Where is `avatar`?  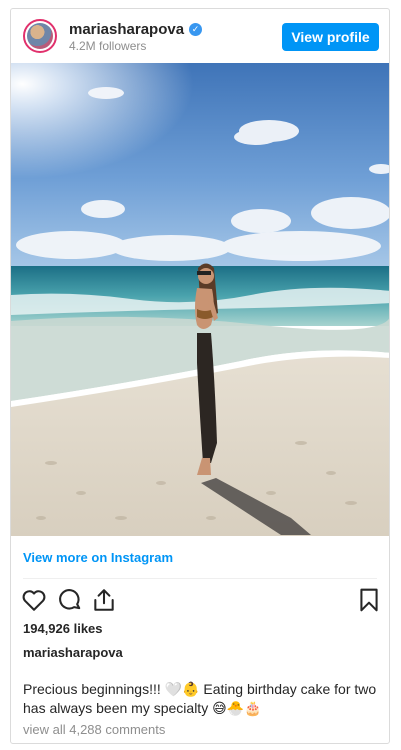
avatar is located at coordinates (40, 36).